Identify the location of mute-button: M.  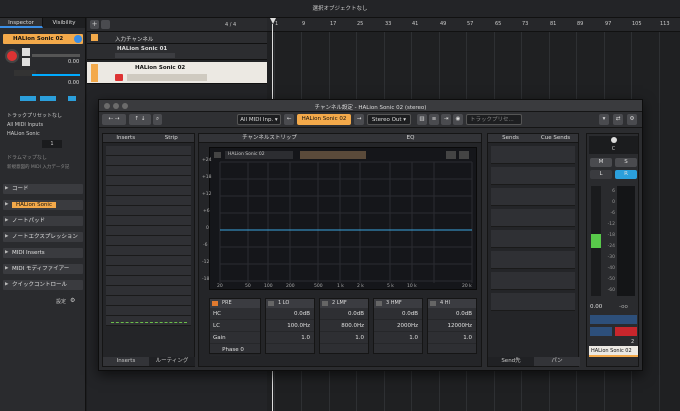
(601, 162).